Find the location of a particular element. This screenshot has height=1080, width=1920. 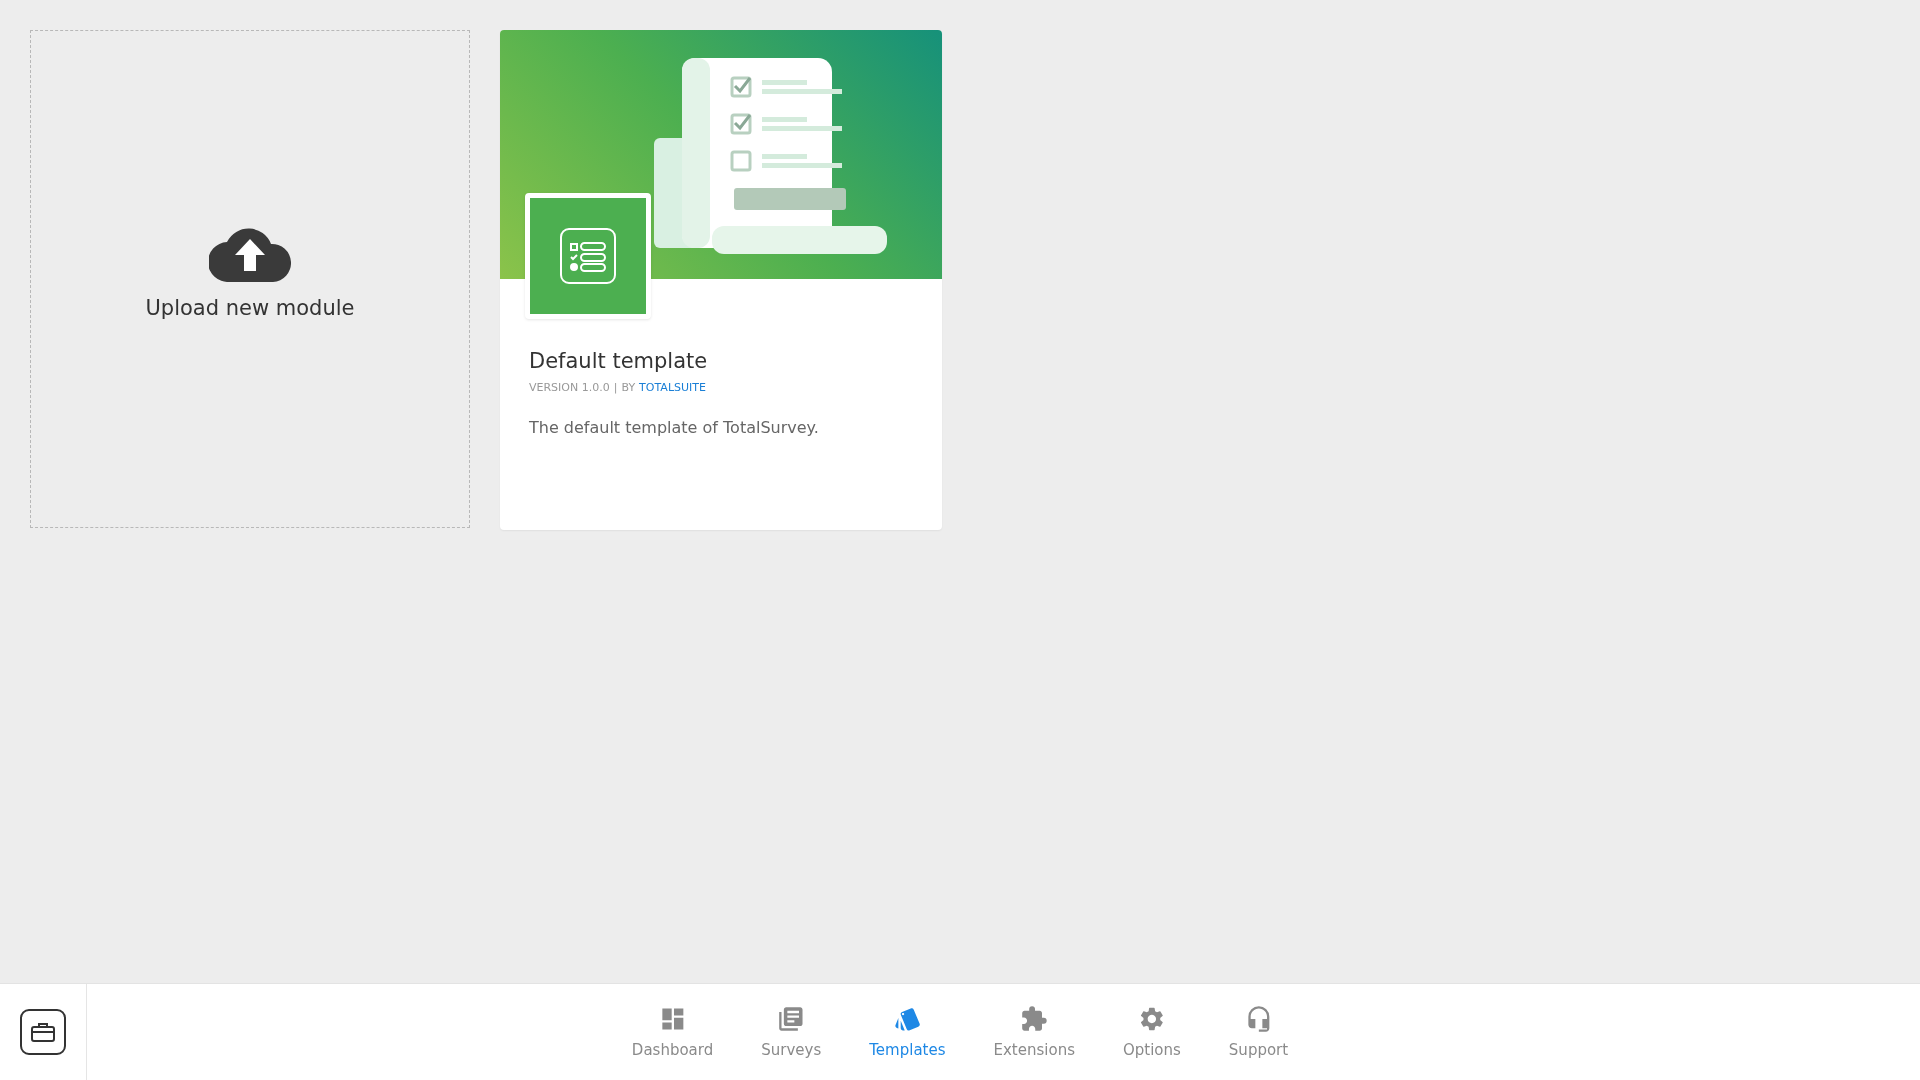

briefcase-icon is located at coordinates (43, 1032).